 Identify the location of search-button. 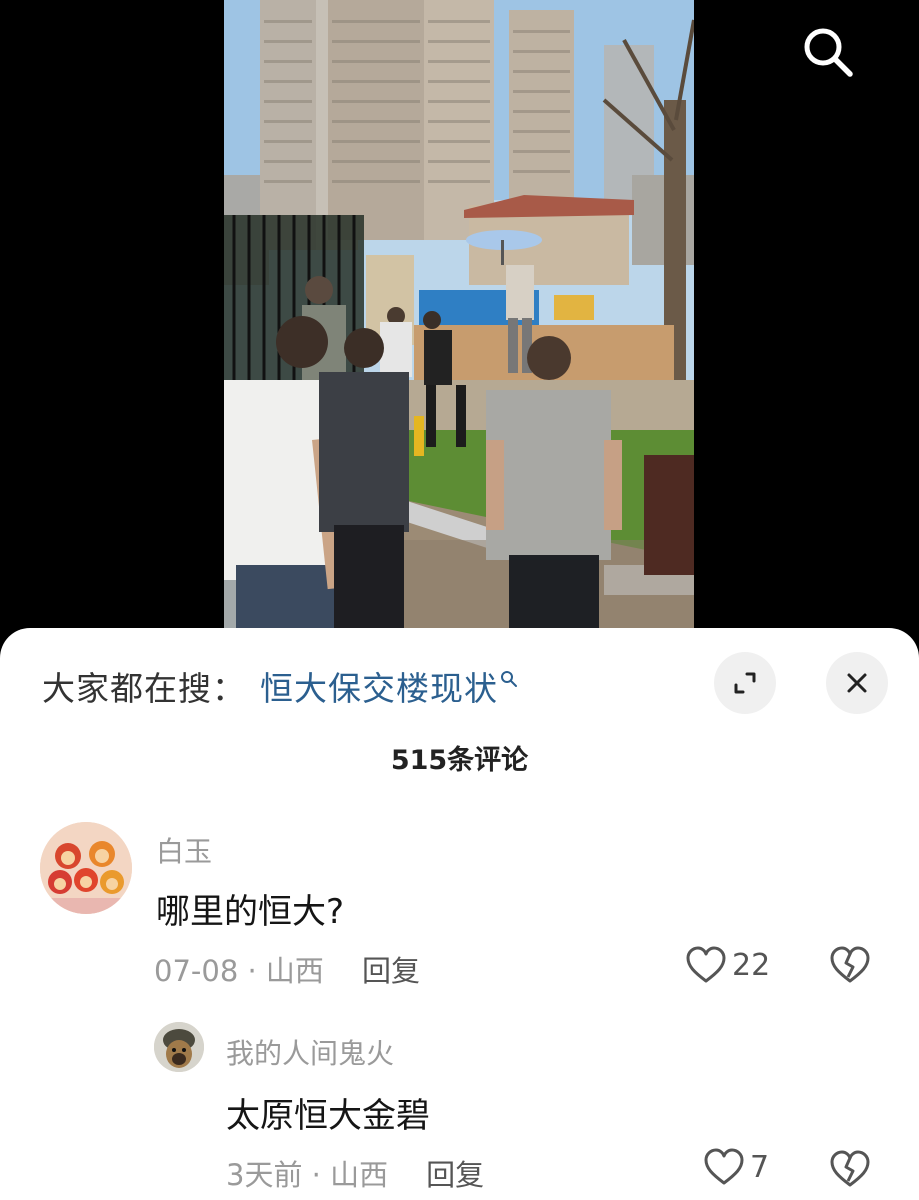
(828, 52).